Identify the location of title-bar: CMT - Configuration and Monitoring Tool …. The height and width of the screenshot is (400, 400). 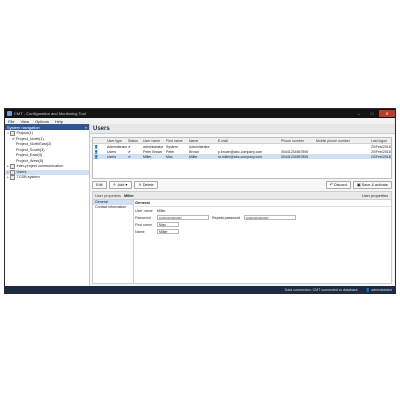
(200, 113).